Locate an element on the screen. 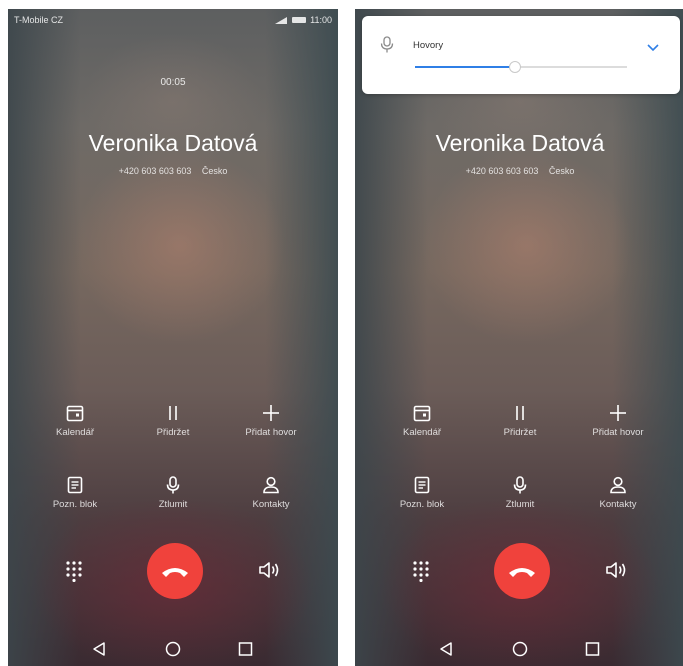  volume-slider-fill is located at coordinates (465, 67).